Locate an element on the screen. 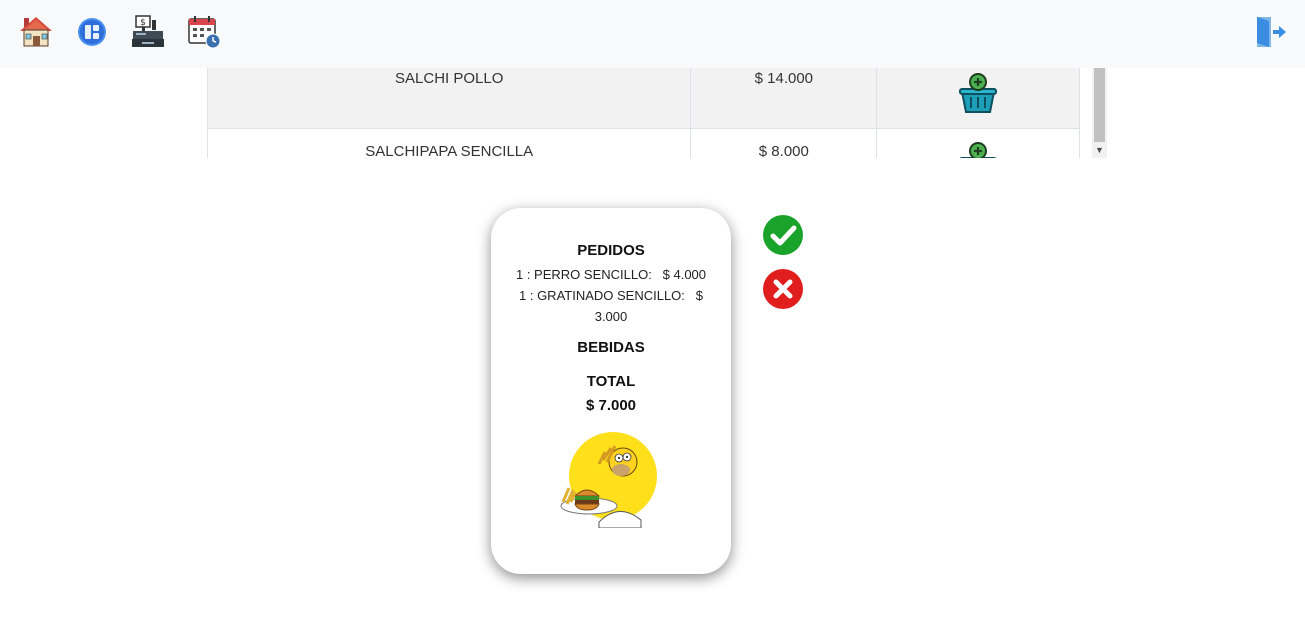 This screenshot has height=617, width=1305. homer-burger-illustration is located at coordinates (609, 480).